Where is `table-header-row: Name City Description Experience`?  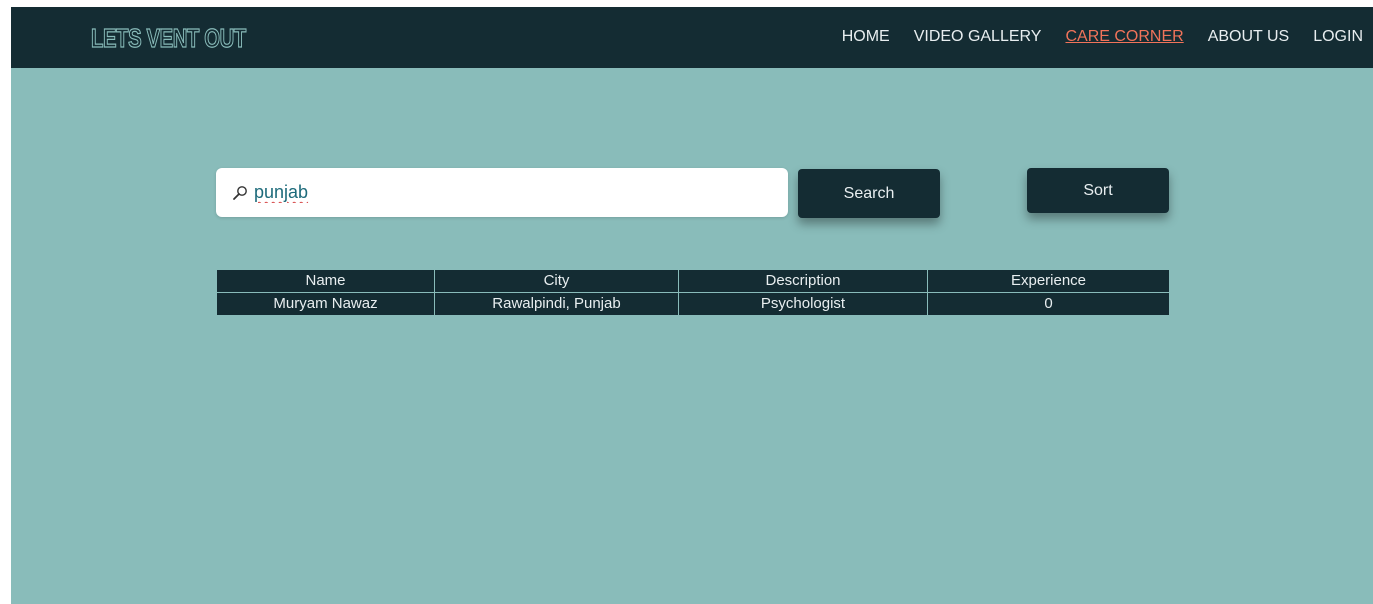 table-header-row: Name City Description Experience is located at coordinates (693, 281).